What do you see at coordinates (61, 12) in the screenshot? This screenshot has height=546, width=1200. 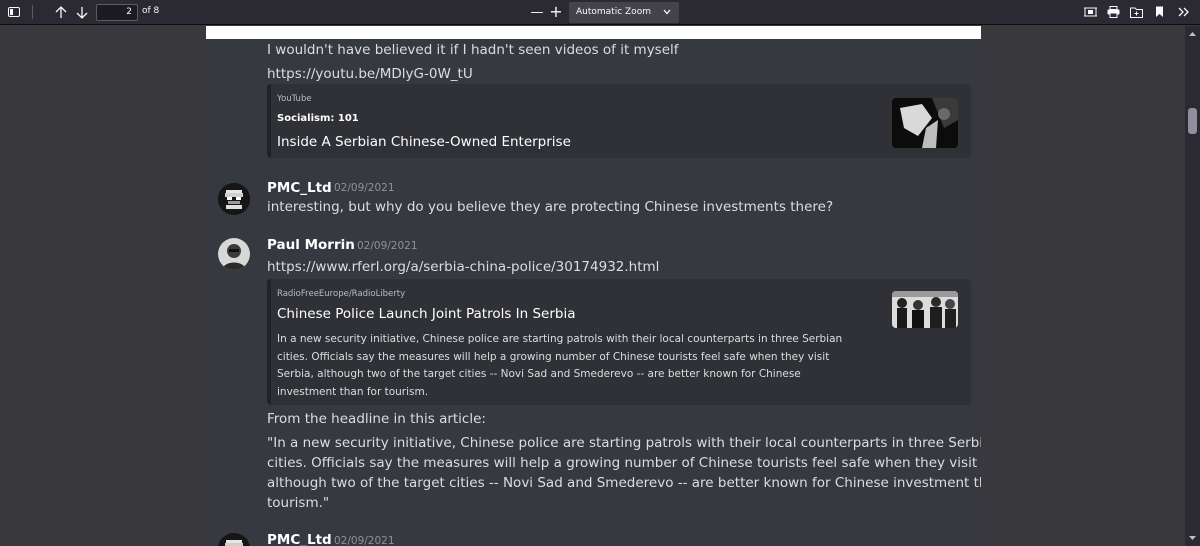 I see `previous-page-icon` at bounding box center [61, 12].